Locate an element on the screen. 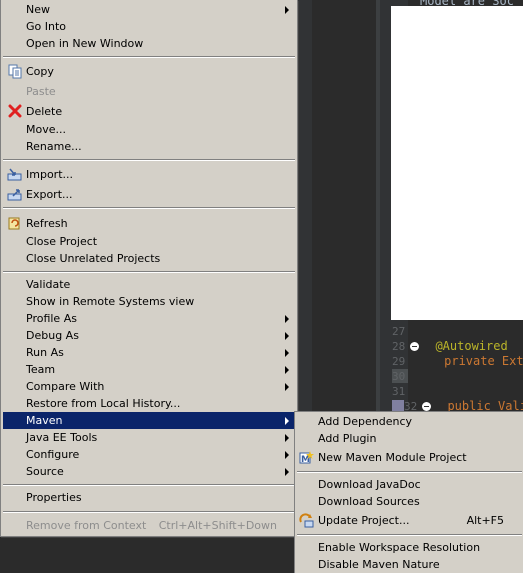  submenu-item-new-maven-module: M New Maven Module Project is located at coordinates (409, 457).